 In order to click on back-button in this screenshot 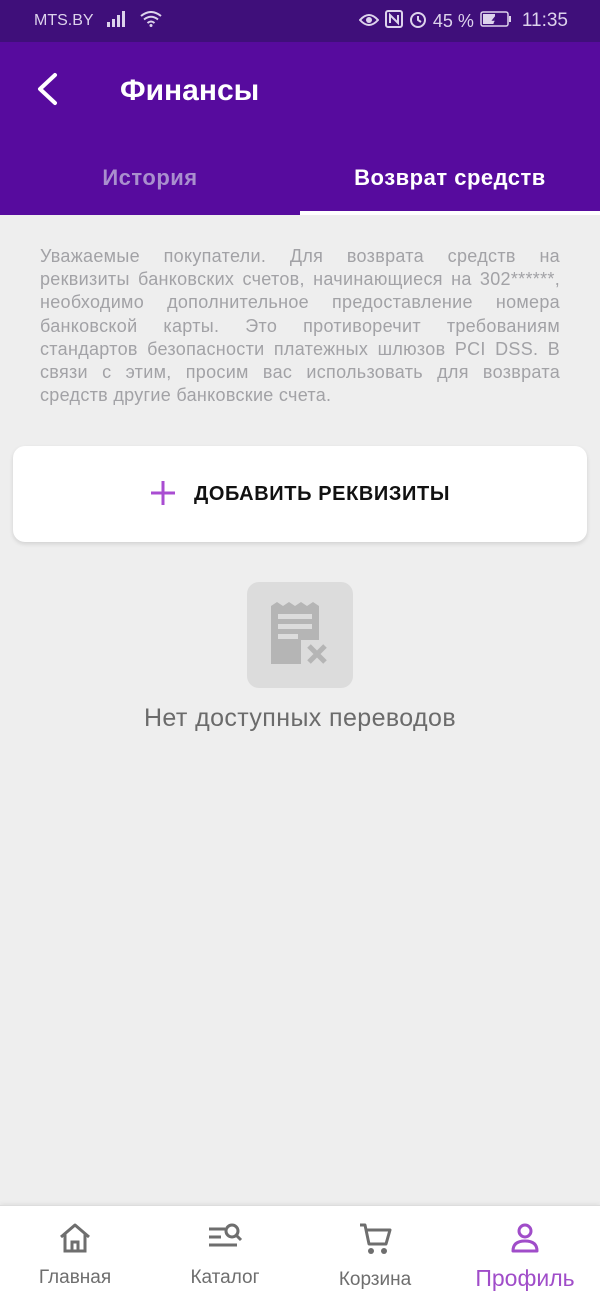, I will do `click(47, 91)`.